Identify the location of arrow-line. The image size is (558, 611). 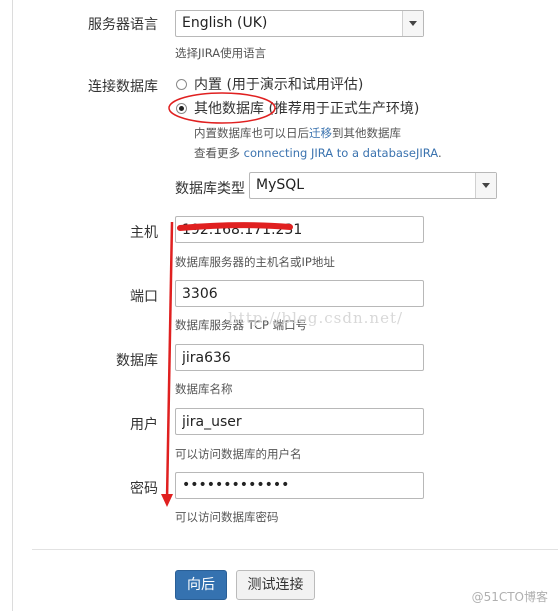
(169, 361).